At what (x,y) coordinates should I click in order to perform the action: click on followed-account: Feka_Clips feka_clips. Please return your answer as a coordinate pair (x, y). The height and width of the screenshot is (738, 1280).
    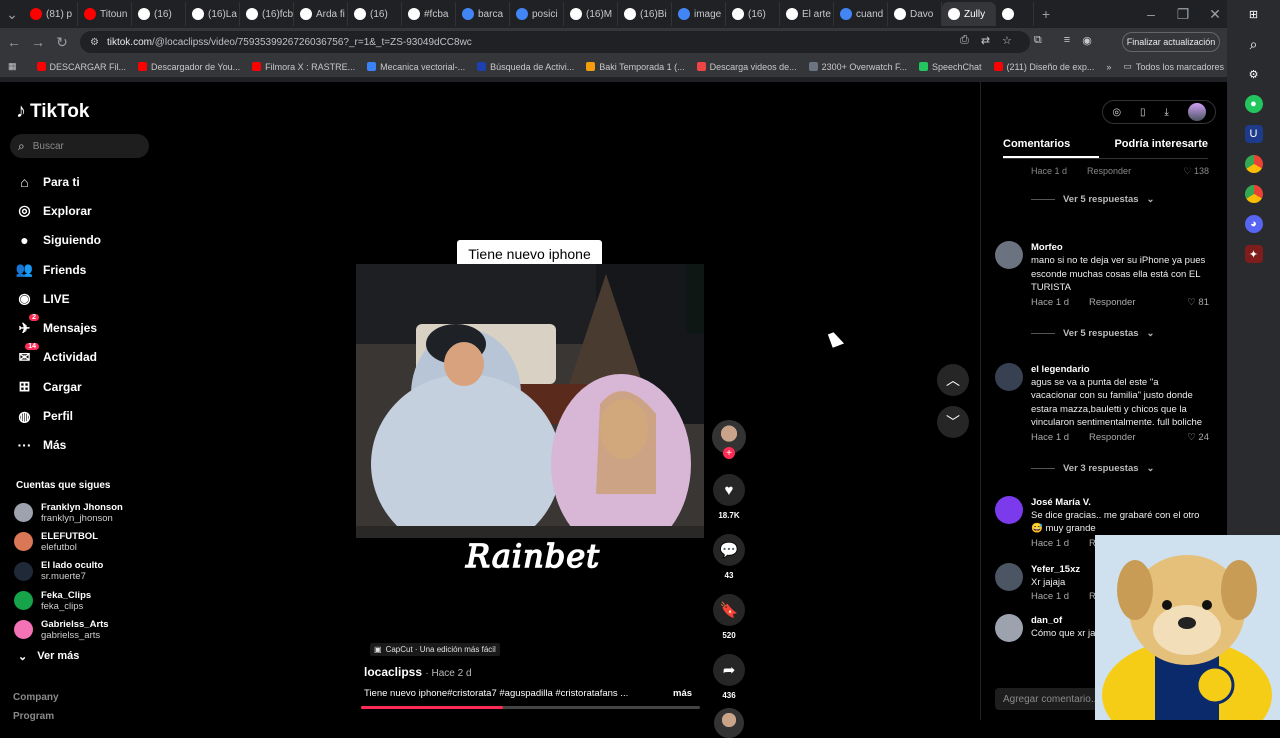
    Looking at the image, I should click on (68, 600).